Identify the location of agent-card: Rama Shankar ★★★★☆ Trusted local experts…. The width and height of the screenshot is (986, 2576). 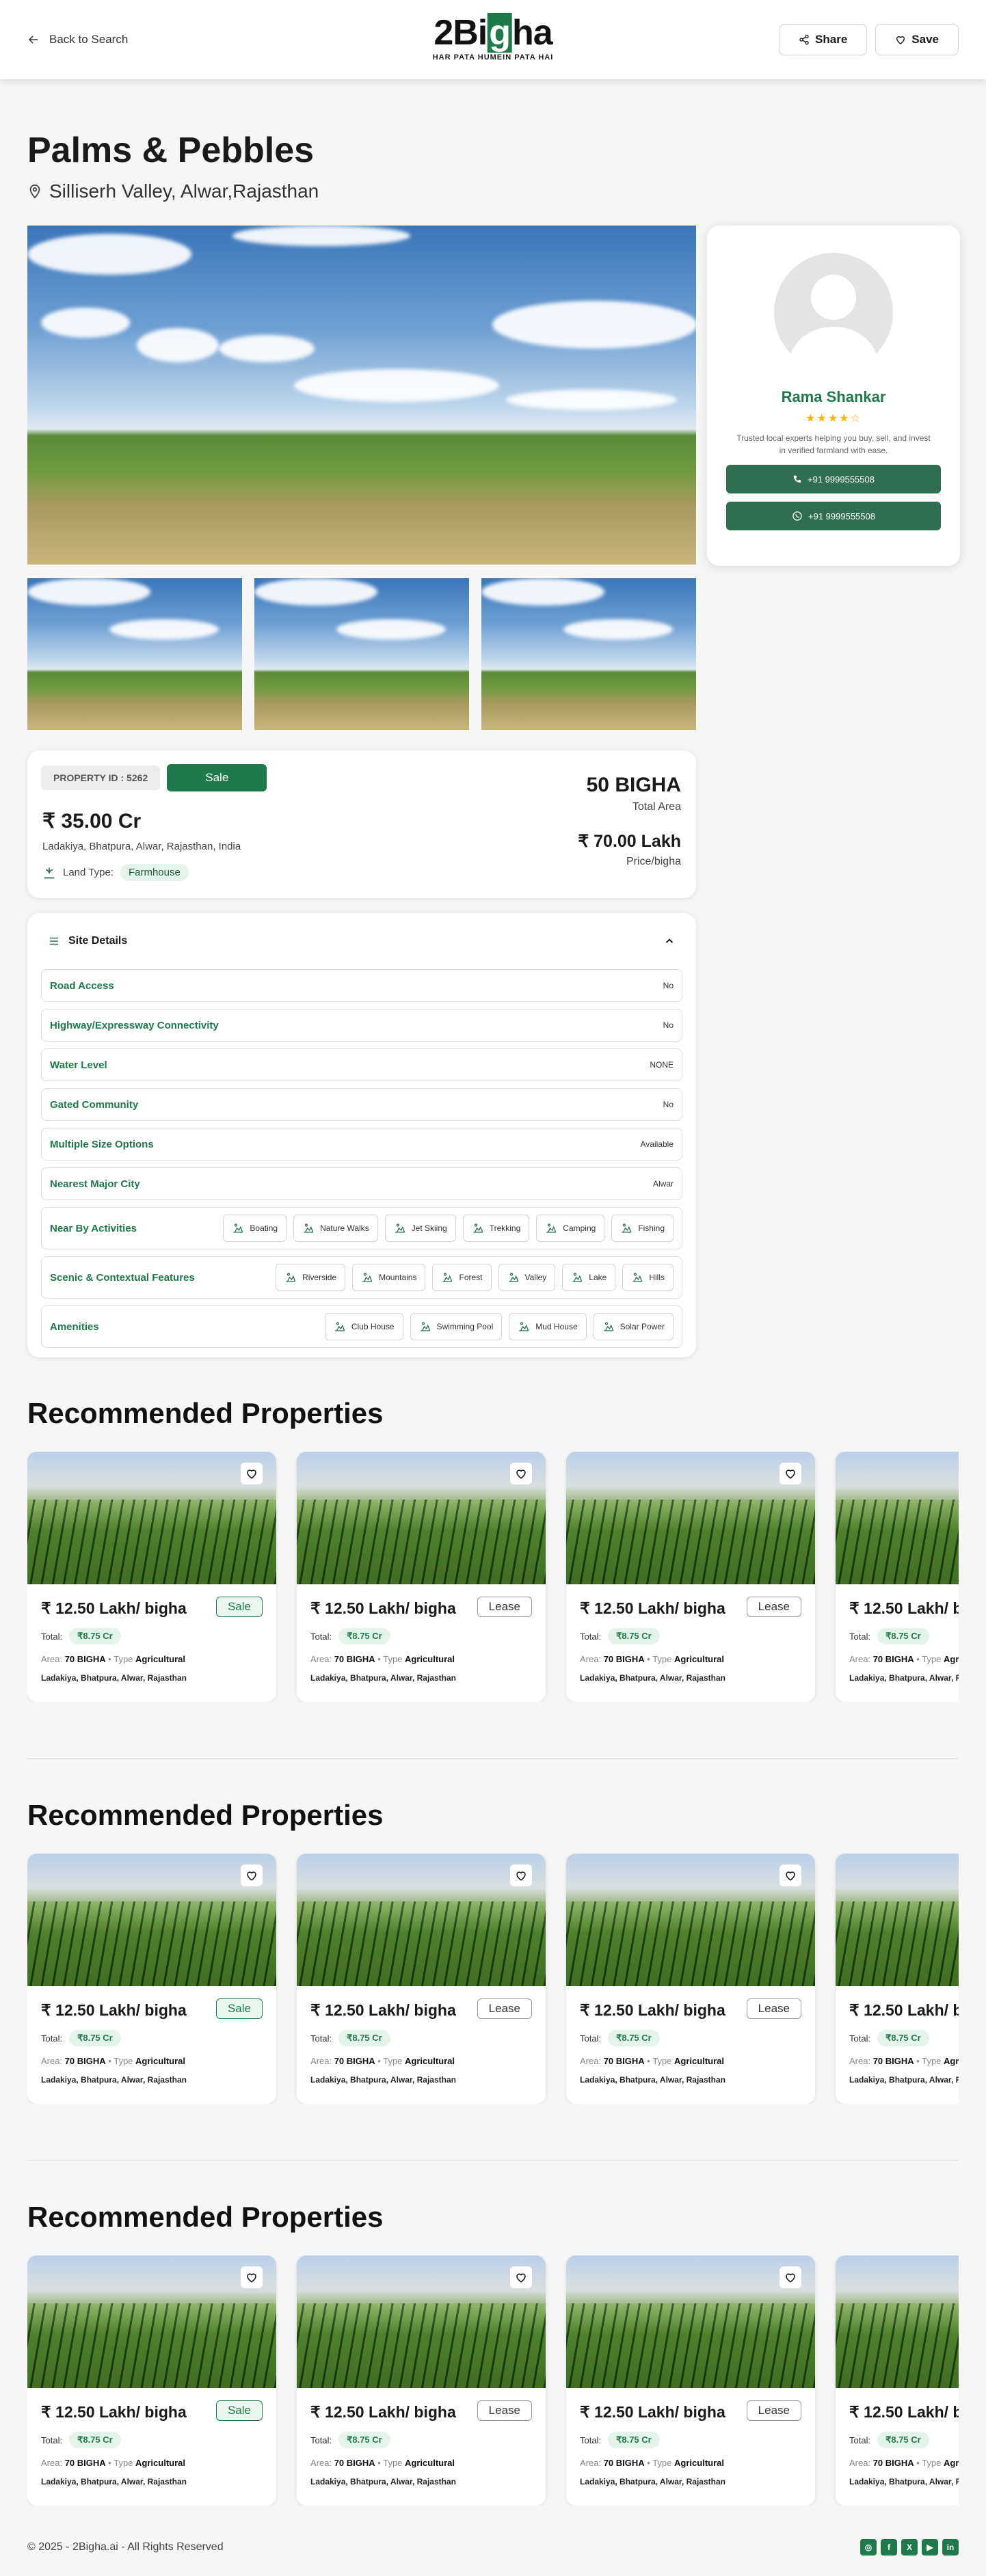
(834, 396).